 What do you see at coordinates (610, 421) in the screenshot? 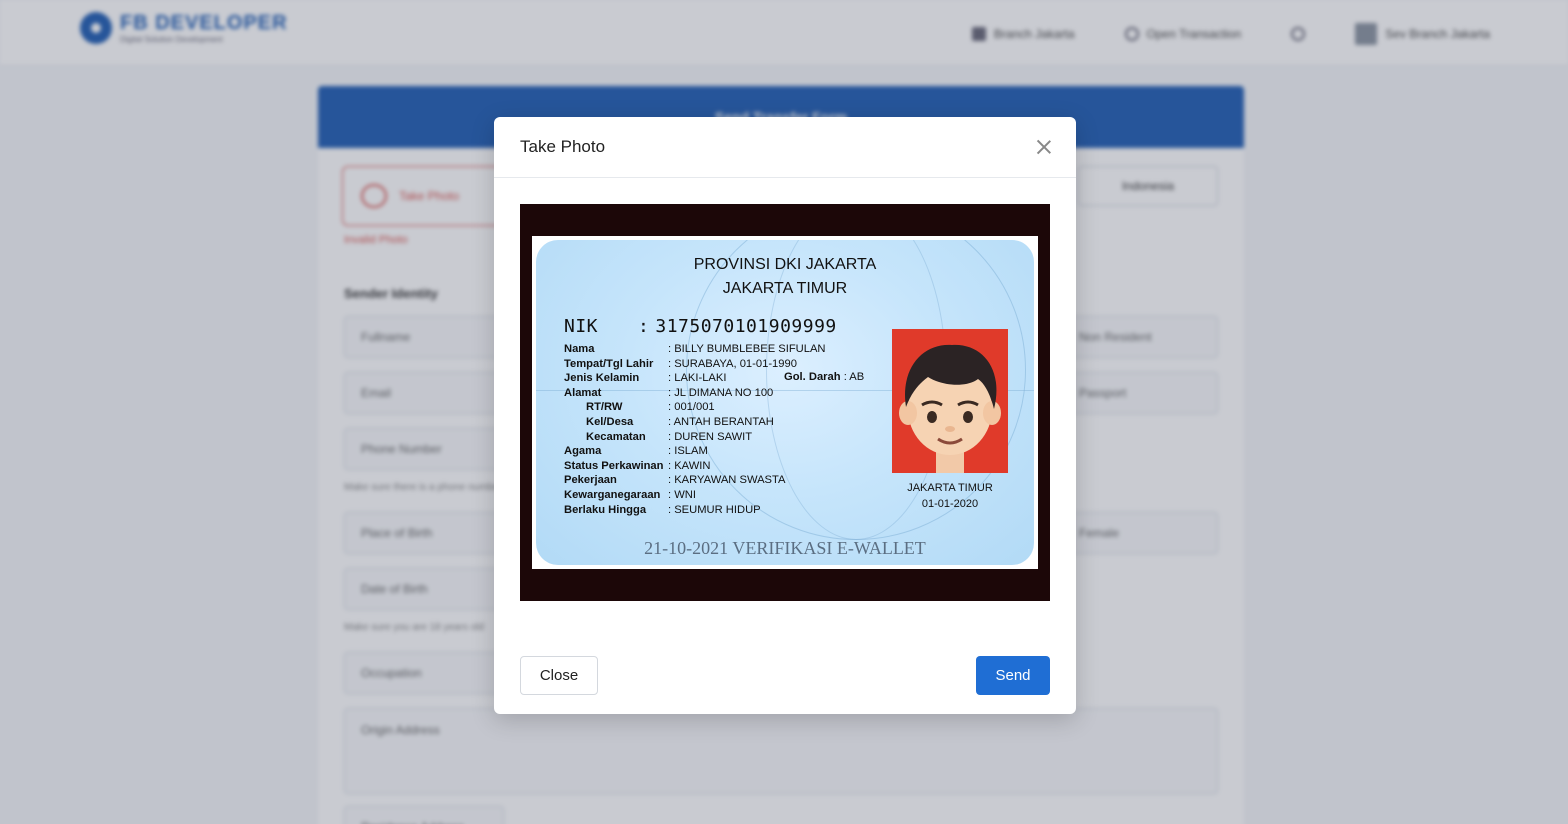
I see `detail-label: Kel/Desa` at bounding box center [610, 421].